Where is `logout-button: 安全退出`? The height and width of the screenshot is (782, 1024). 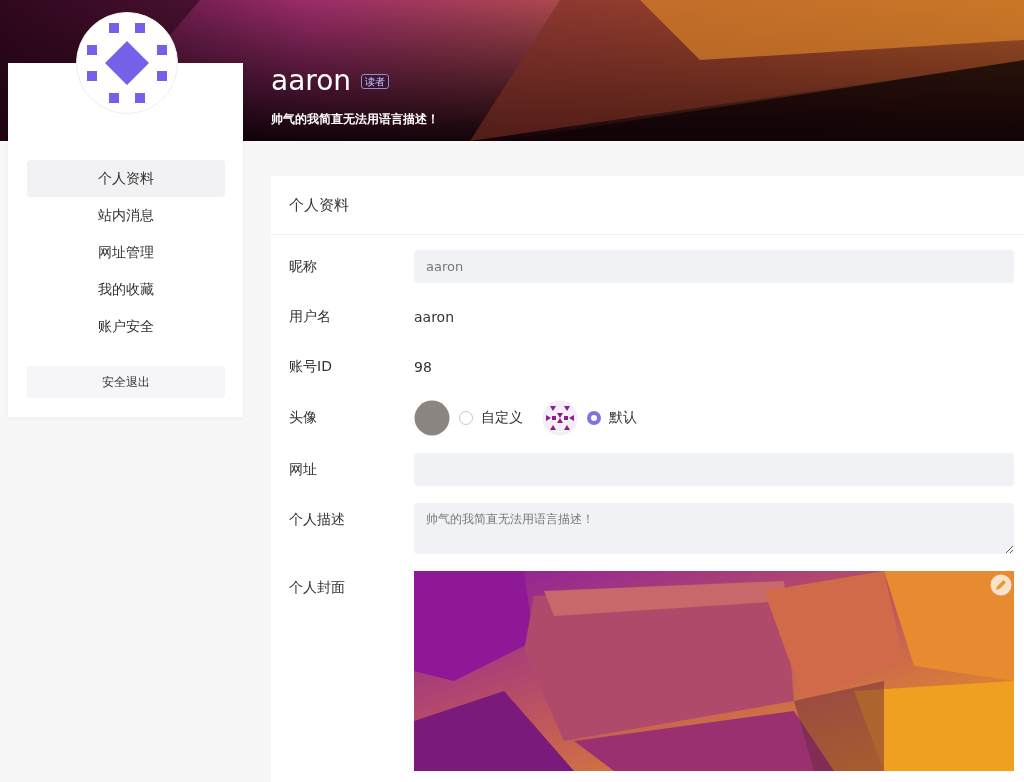 logout-button: 安全退出 is located at coordinates (126, 382).